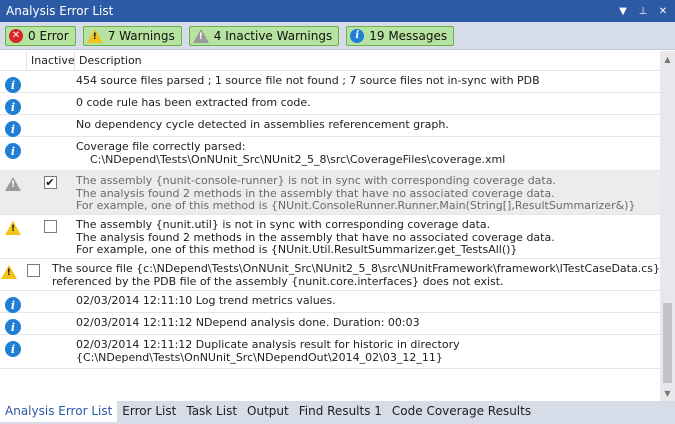 Image resolution: width=675 pixels, height=424 pixels. What do you see at coordinates (337, 11) in the screenshot?
I see `title-bar: Analysis Error List ▼ ⊥ ✕` at bounding box center [337, 11].